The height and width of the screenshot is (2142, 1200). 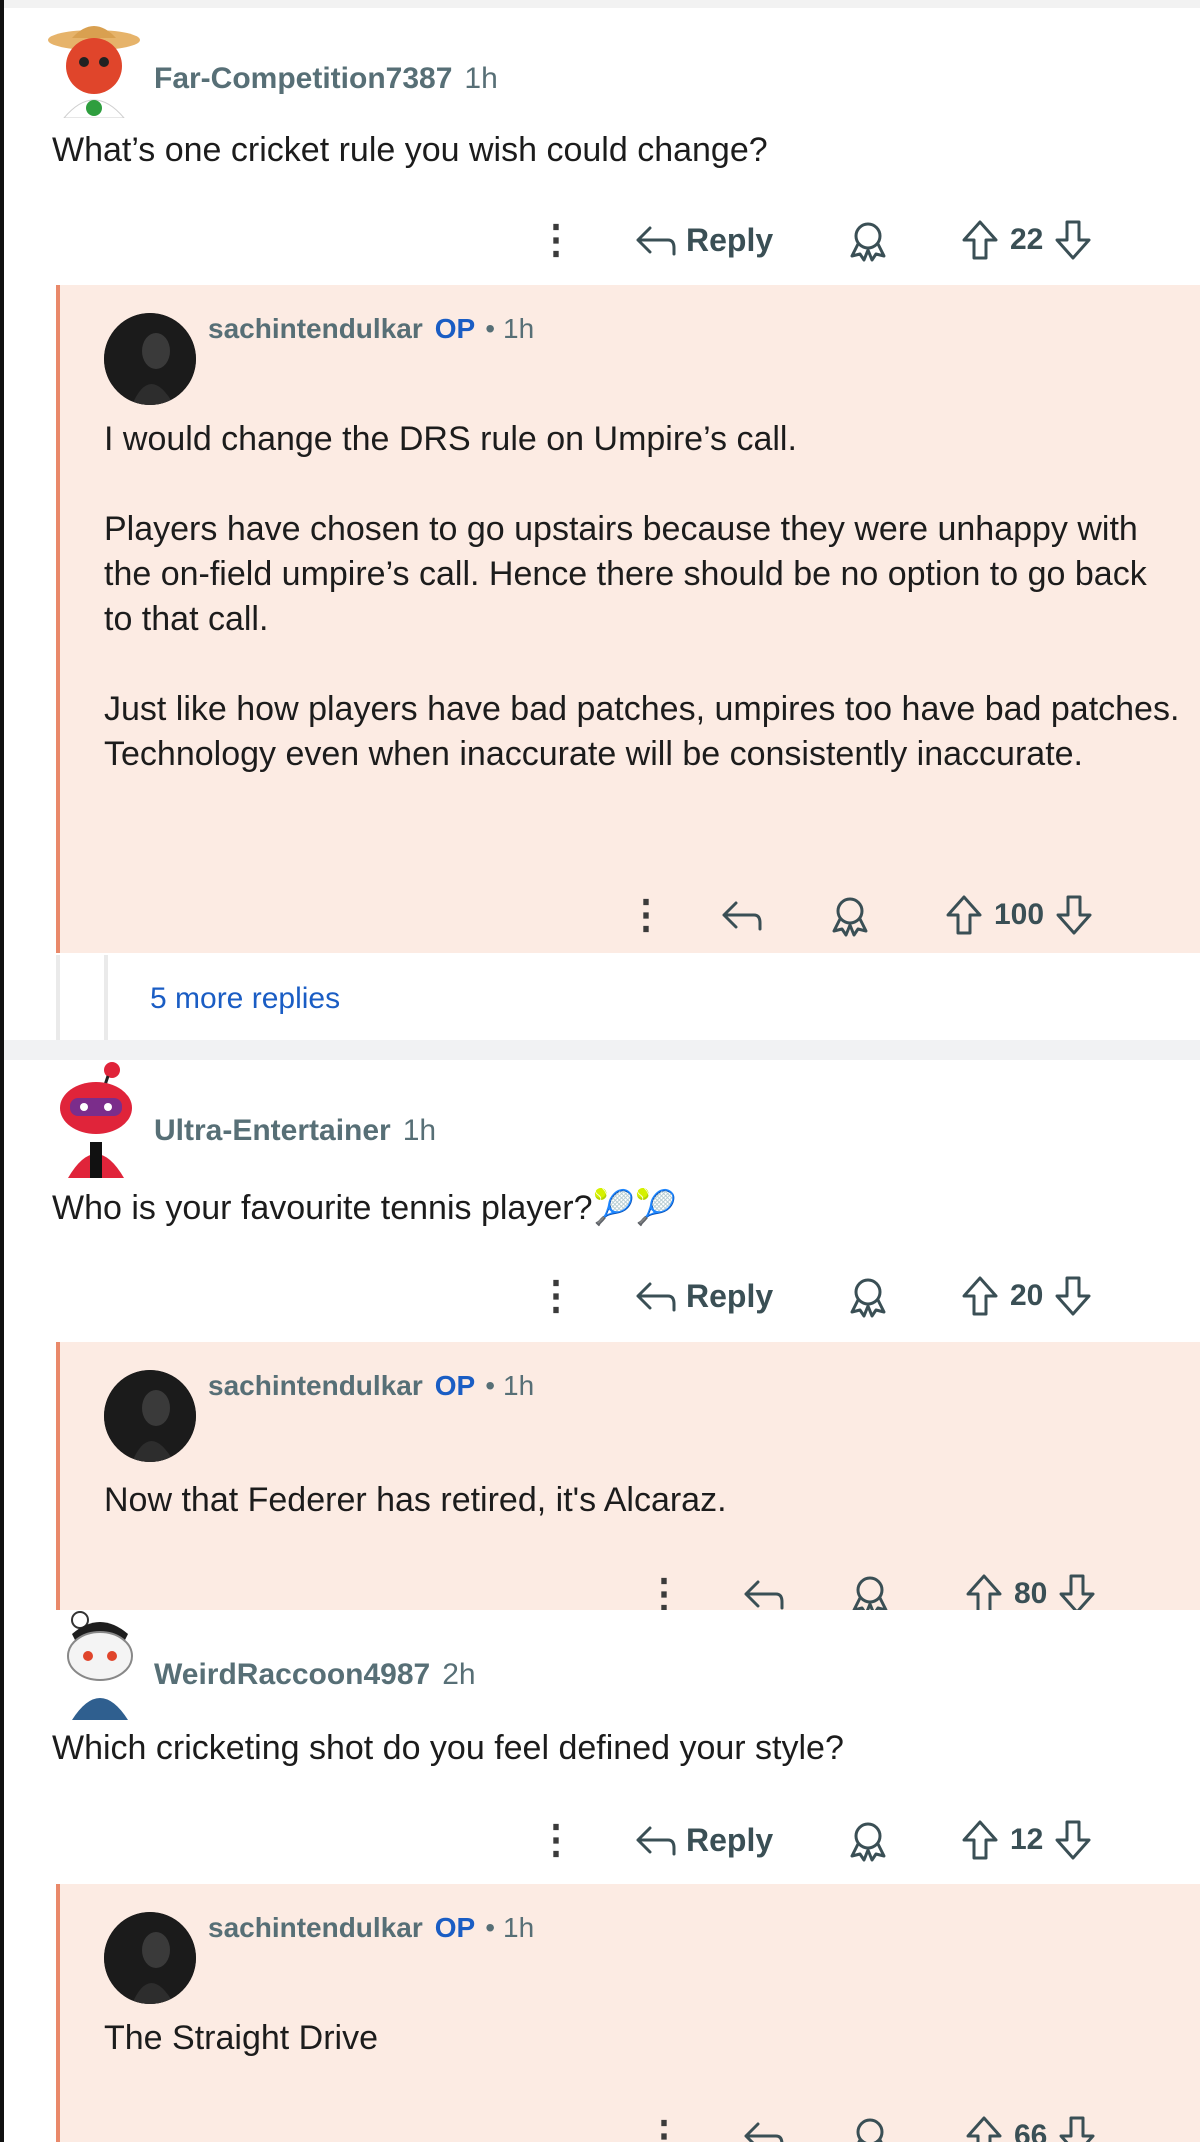 I want to click on reply-actions: ⋮ 100, so click(x=630, y=915).